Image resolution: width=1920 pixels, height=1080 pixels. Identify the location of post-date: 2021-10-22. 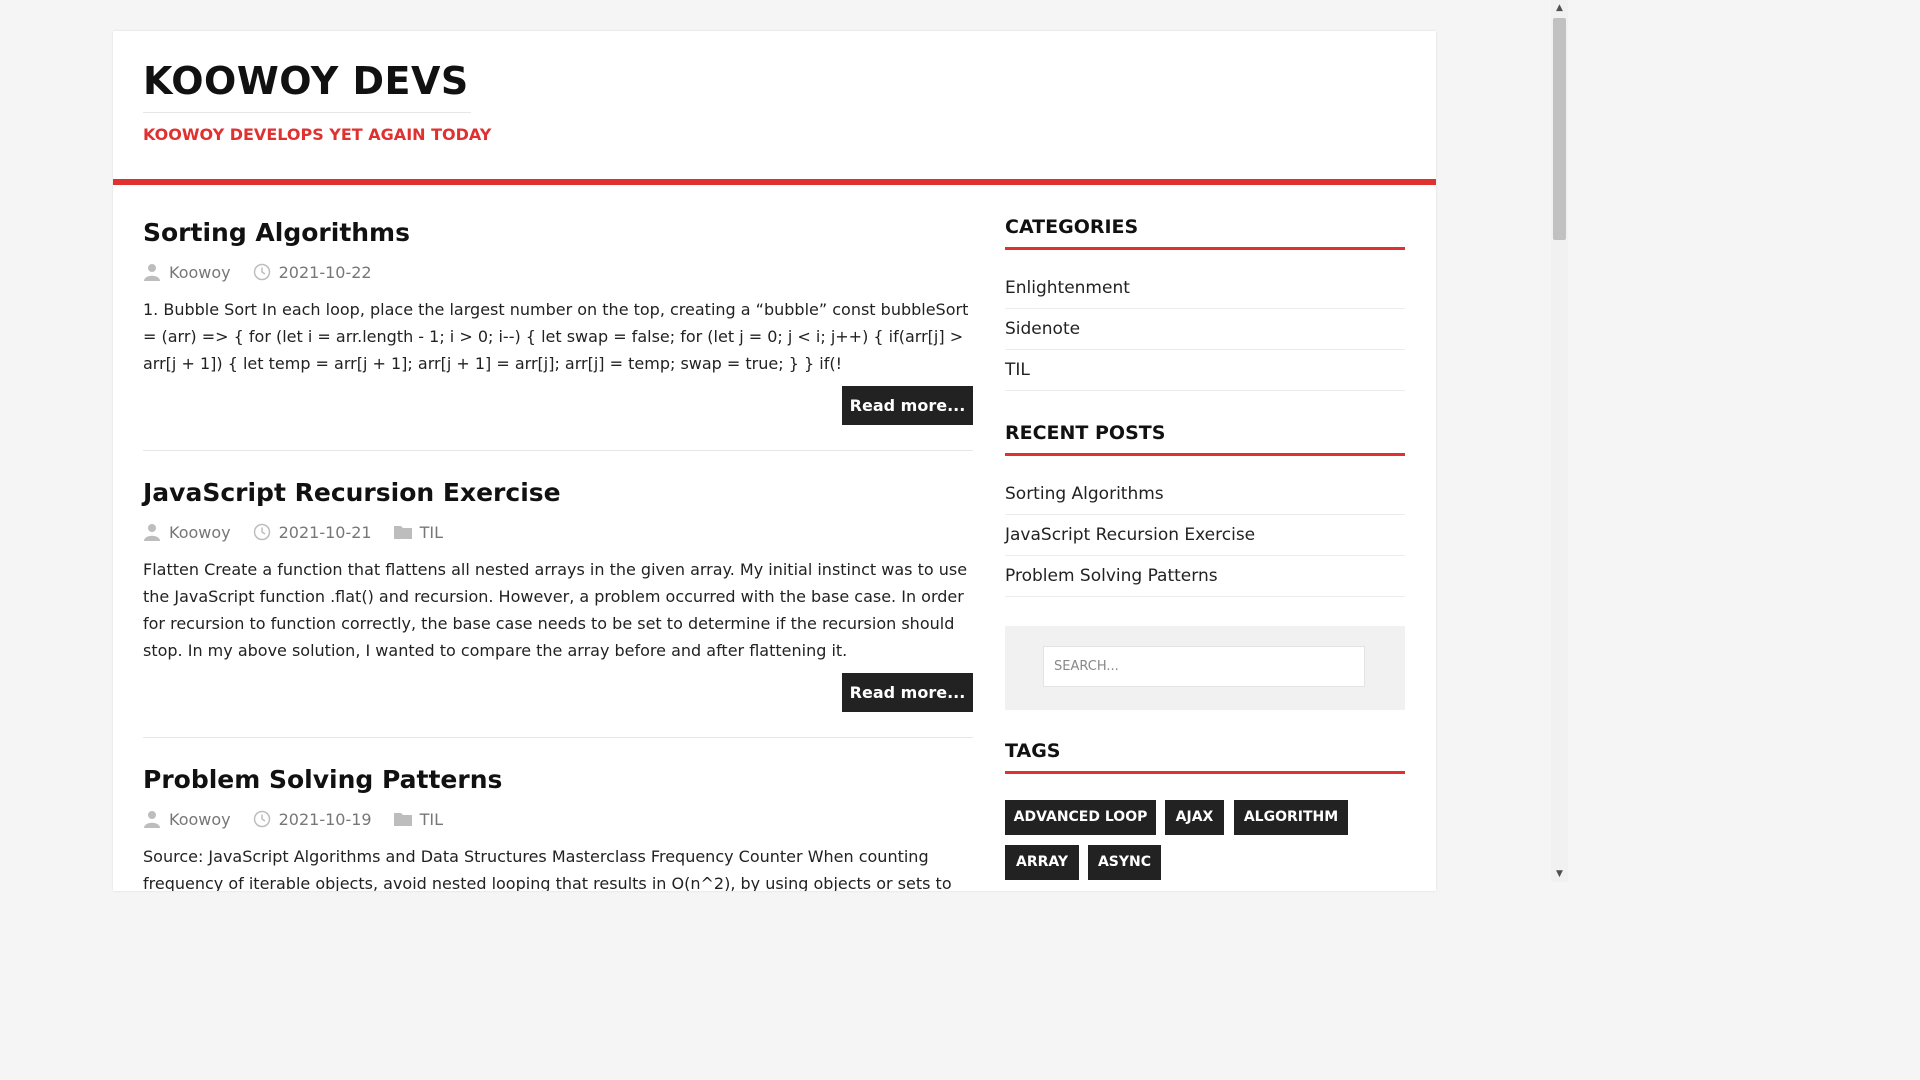
(312, 272).